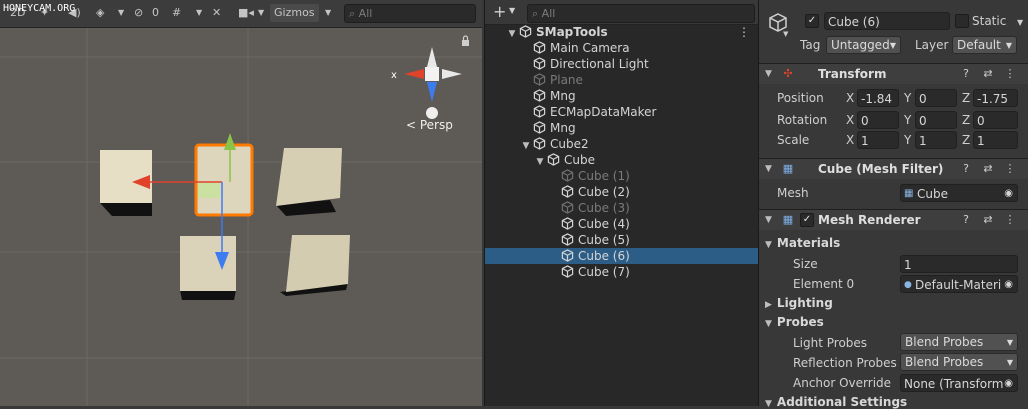  What do you see at coordinates (621, 192) in the screenshot?
I see `hierarchy-item: Cube (2)` at bounding box center [621, 192].